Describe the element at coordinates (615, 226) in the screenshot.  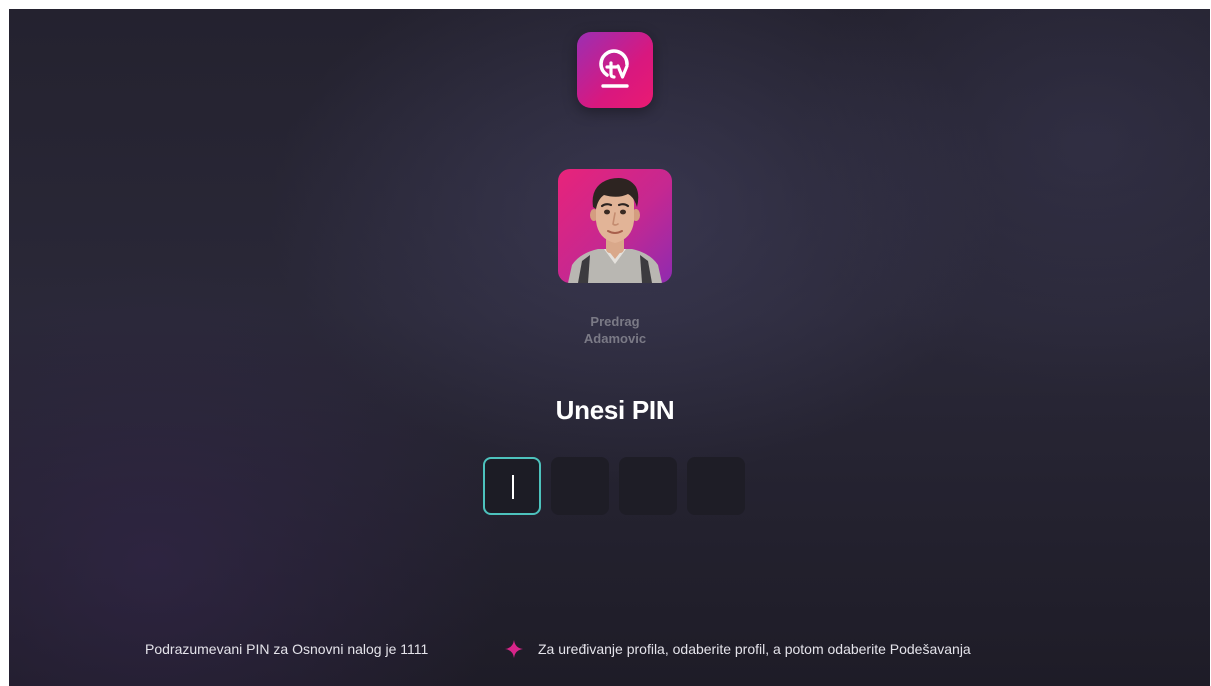
I see `avatar-icon` at that location.